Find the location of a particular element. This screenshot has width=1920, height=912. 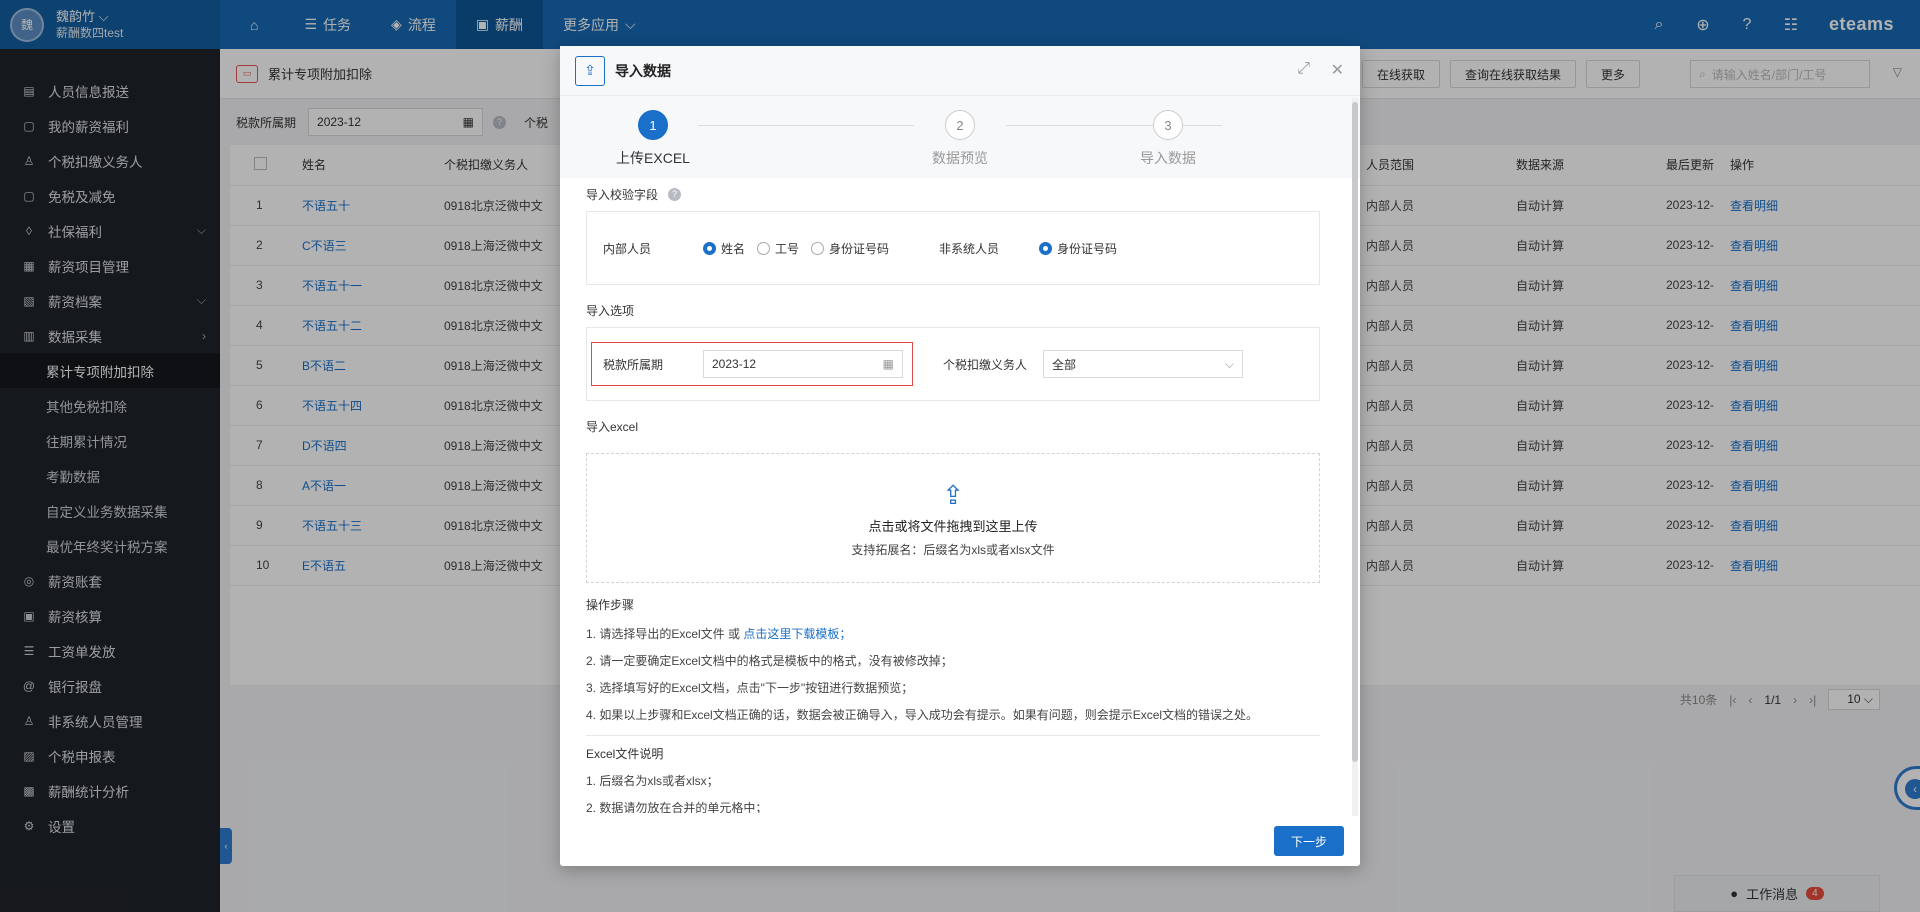

step-1: 1 上传EXCEL is located at coordinates (653, 139).